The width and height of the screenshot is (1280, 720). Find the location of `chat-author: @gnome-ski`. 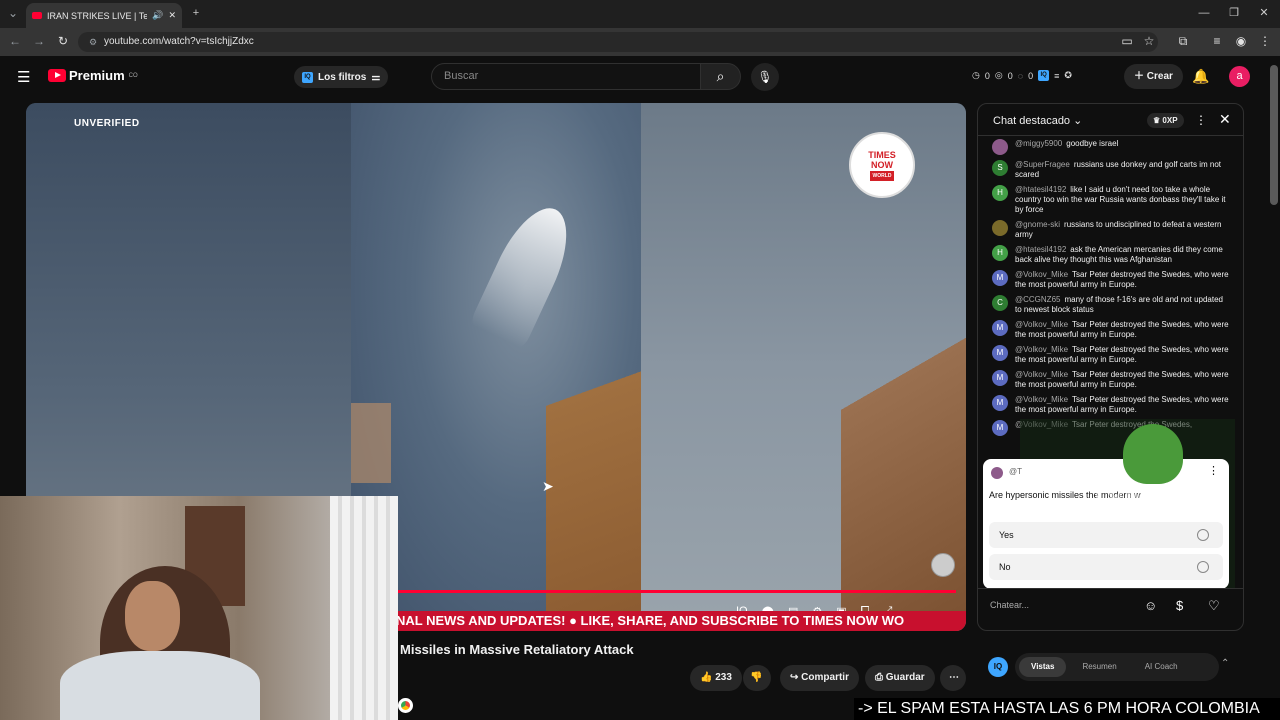

chat-author: @gnome-ski is located at coordinates (1037, 224).